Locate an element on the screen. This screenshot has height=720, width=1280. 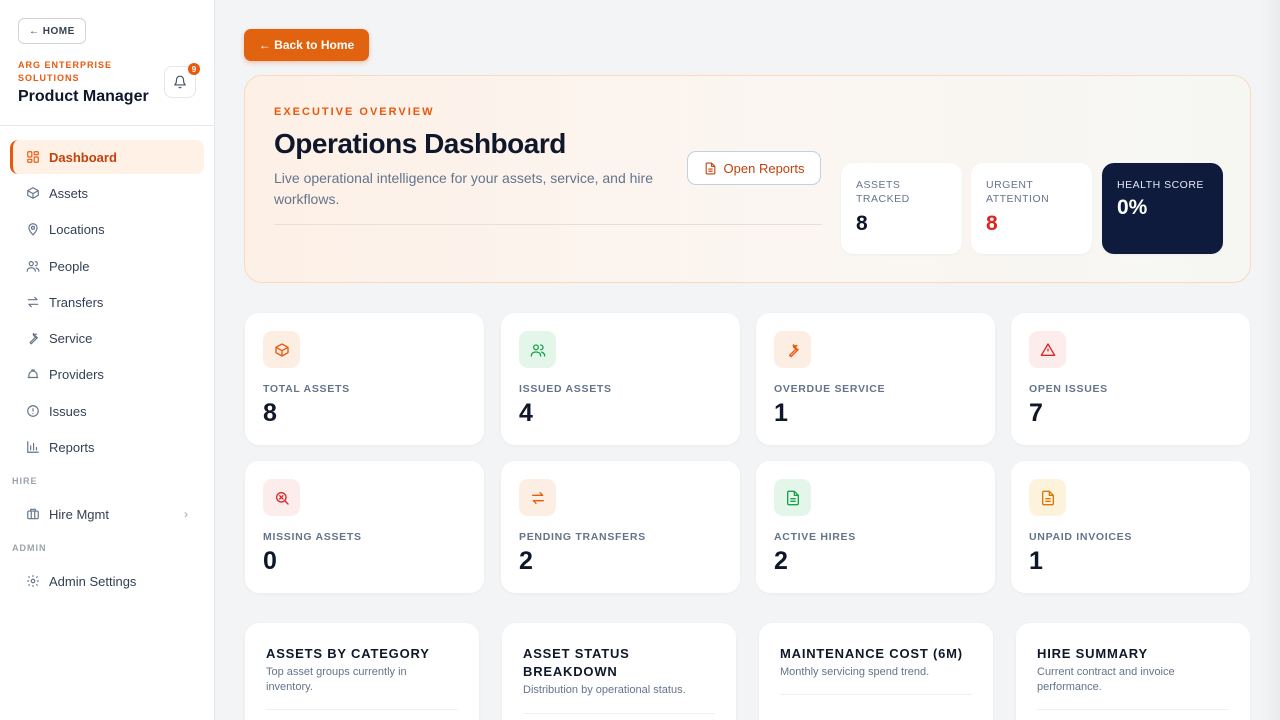
kpi-value: 0 is located at coordinates (270, 561).